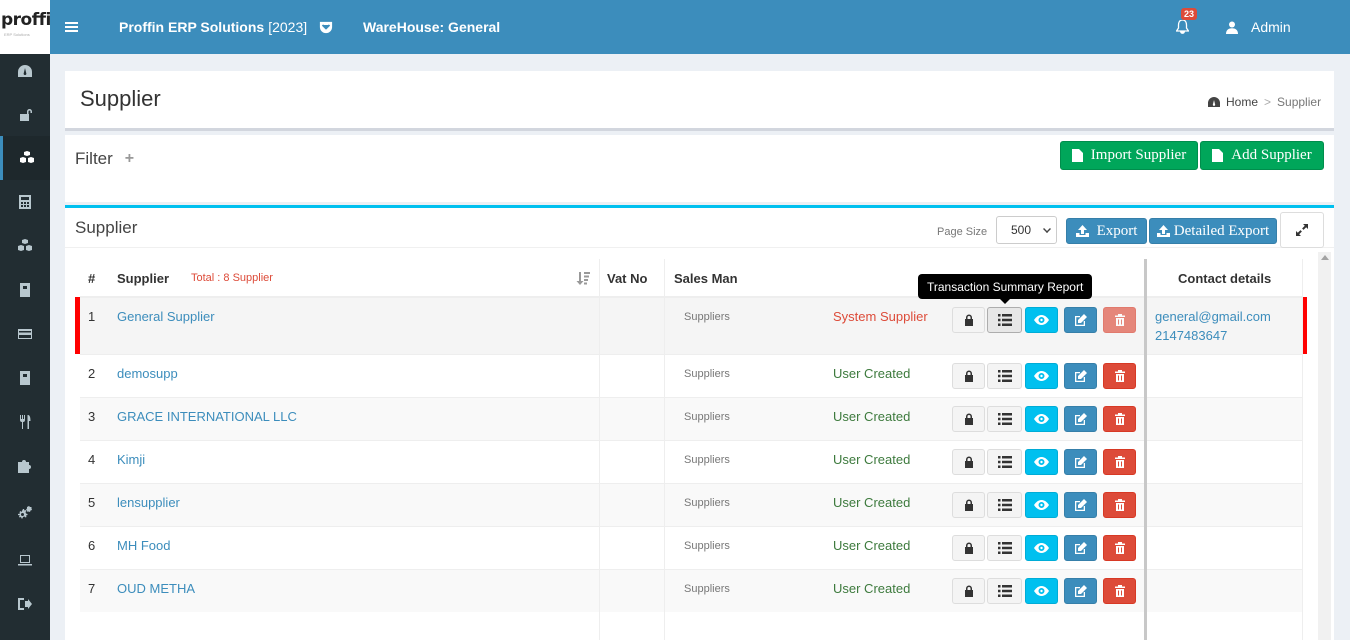 The width and height of the screenshot is (1350, 640). Describe the element at coordinates (1324, 446) in the screenshot. I see `table-scrollbar` at that location.